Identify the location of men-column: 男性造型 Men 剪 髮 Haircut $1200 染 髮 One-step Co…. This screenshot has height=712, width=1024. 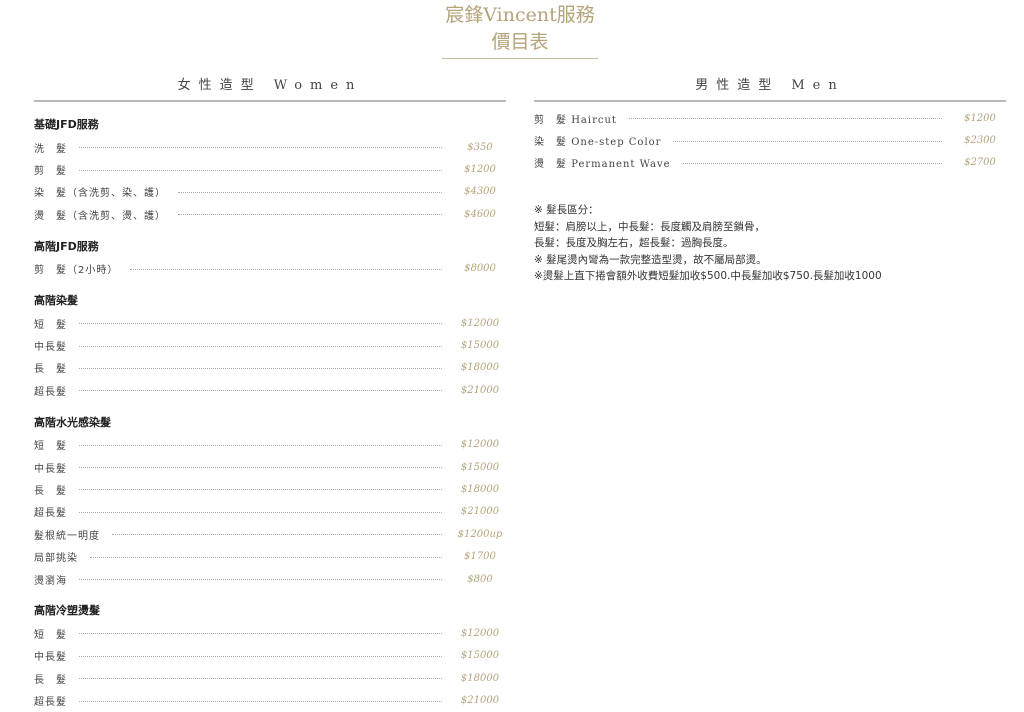
(770, 180).